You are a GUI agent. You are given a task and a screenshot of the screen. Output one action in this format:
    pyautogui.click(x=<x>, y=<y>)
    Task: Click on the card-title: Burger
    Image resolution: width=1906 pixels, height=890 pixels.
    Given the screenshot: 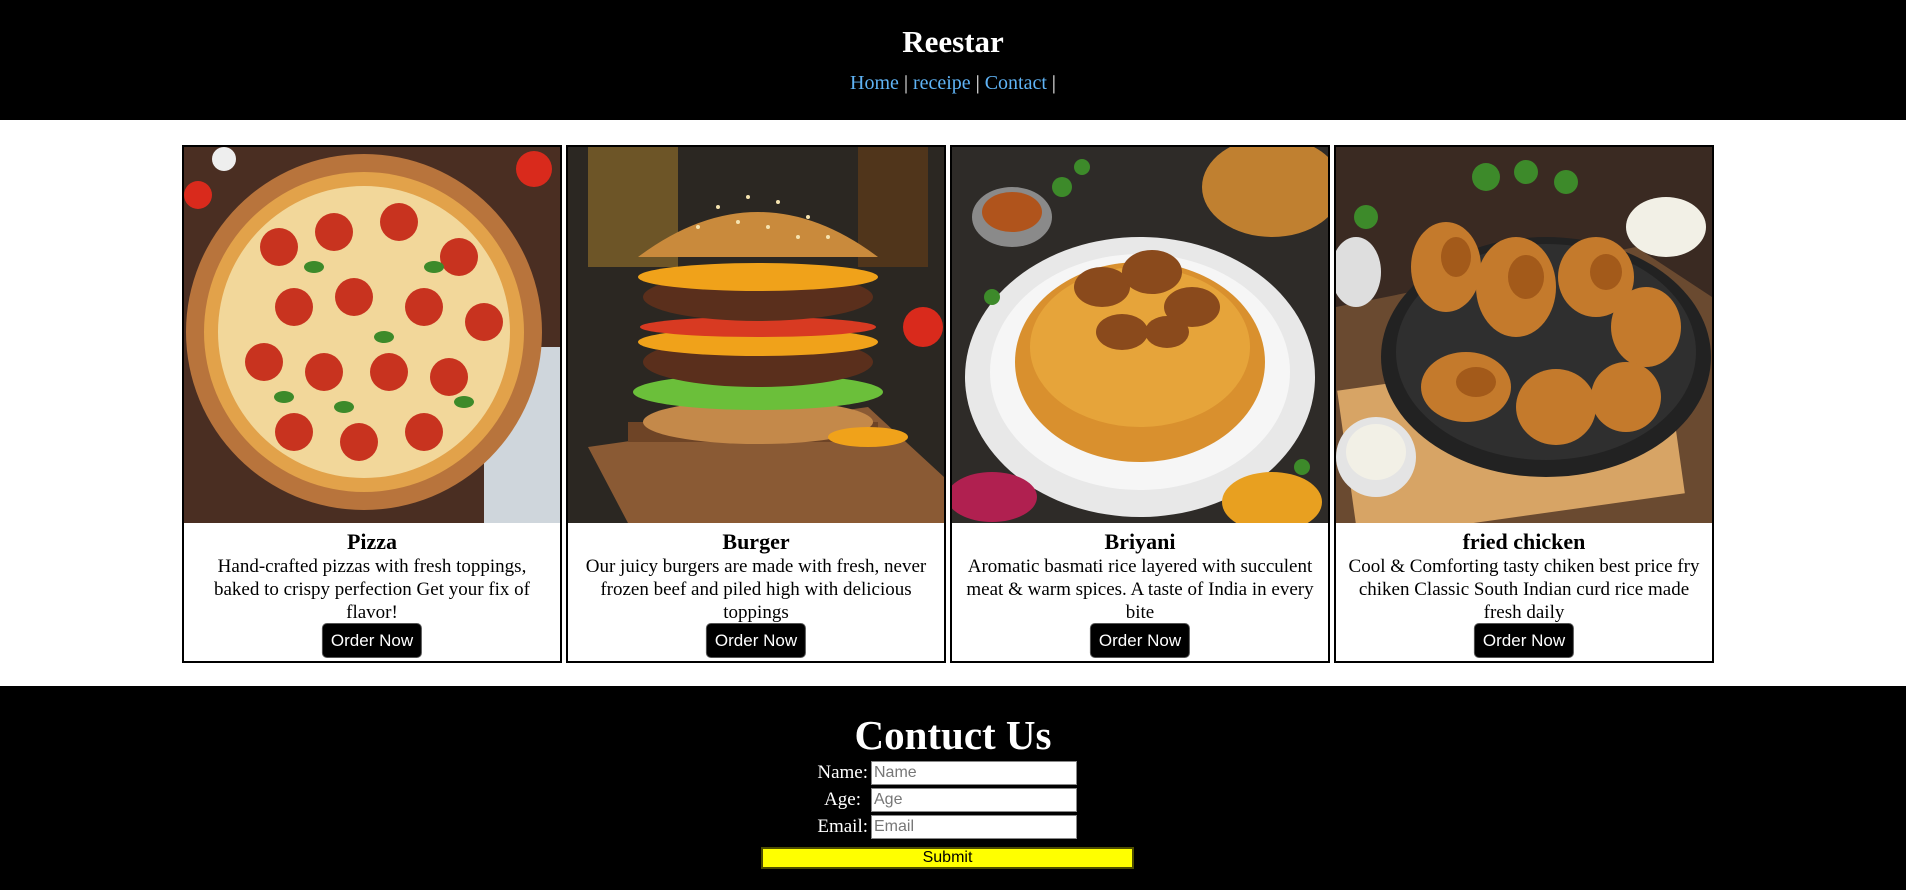 What is the action you would take?
    pyautogui.click(x=756, y=541)
    